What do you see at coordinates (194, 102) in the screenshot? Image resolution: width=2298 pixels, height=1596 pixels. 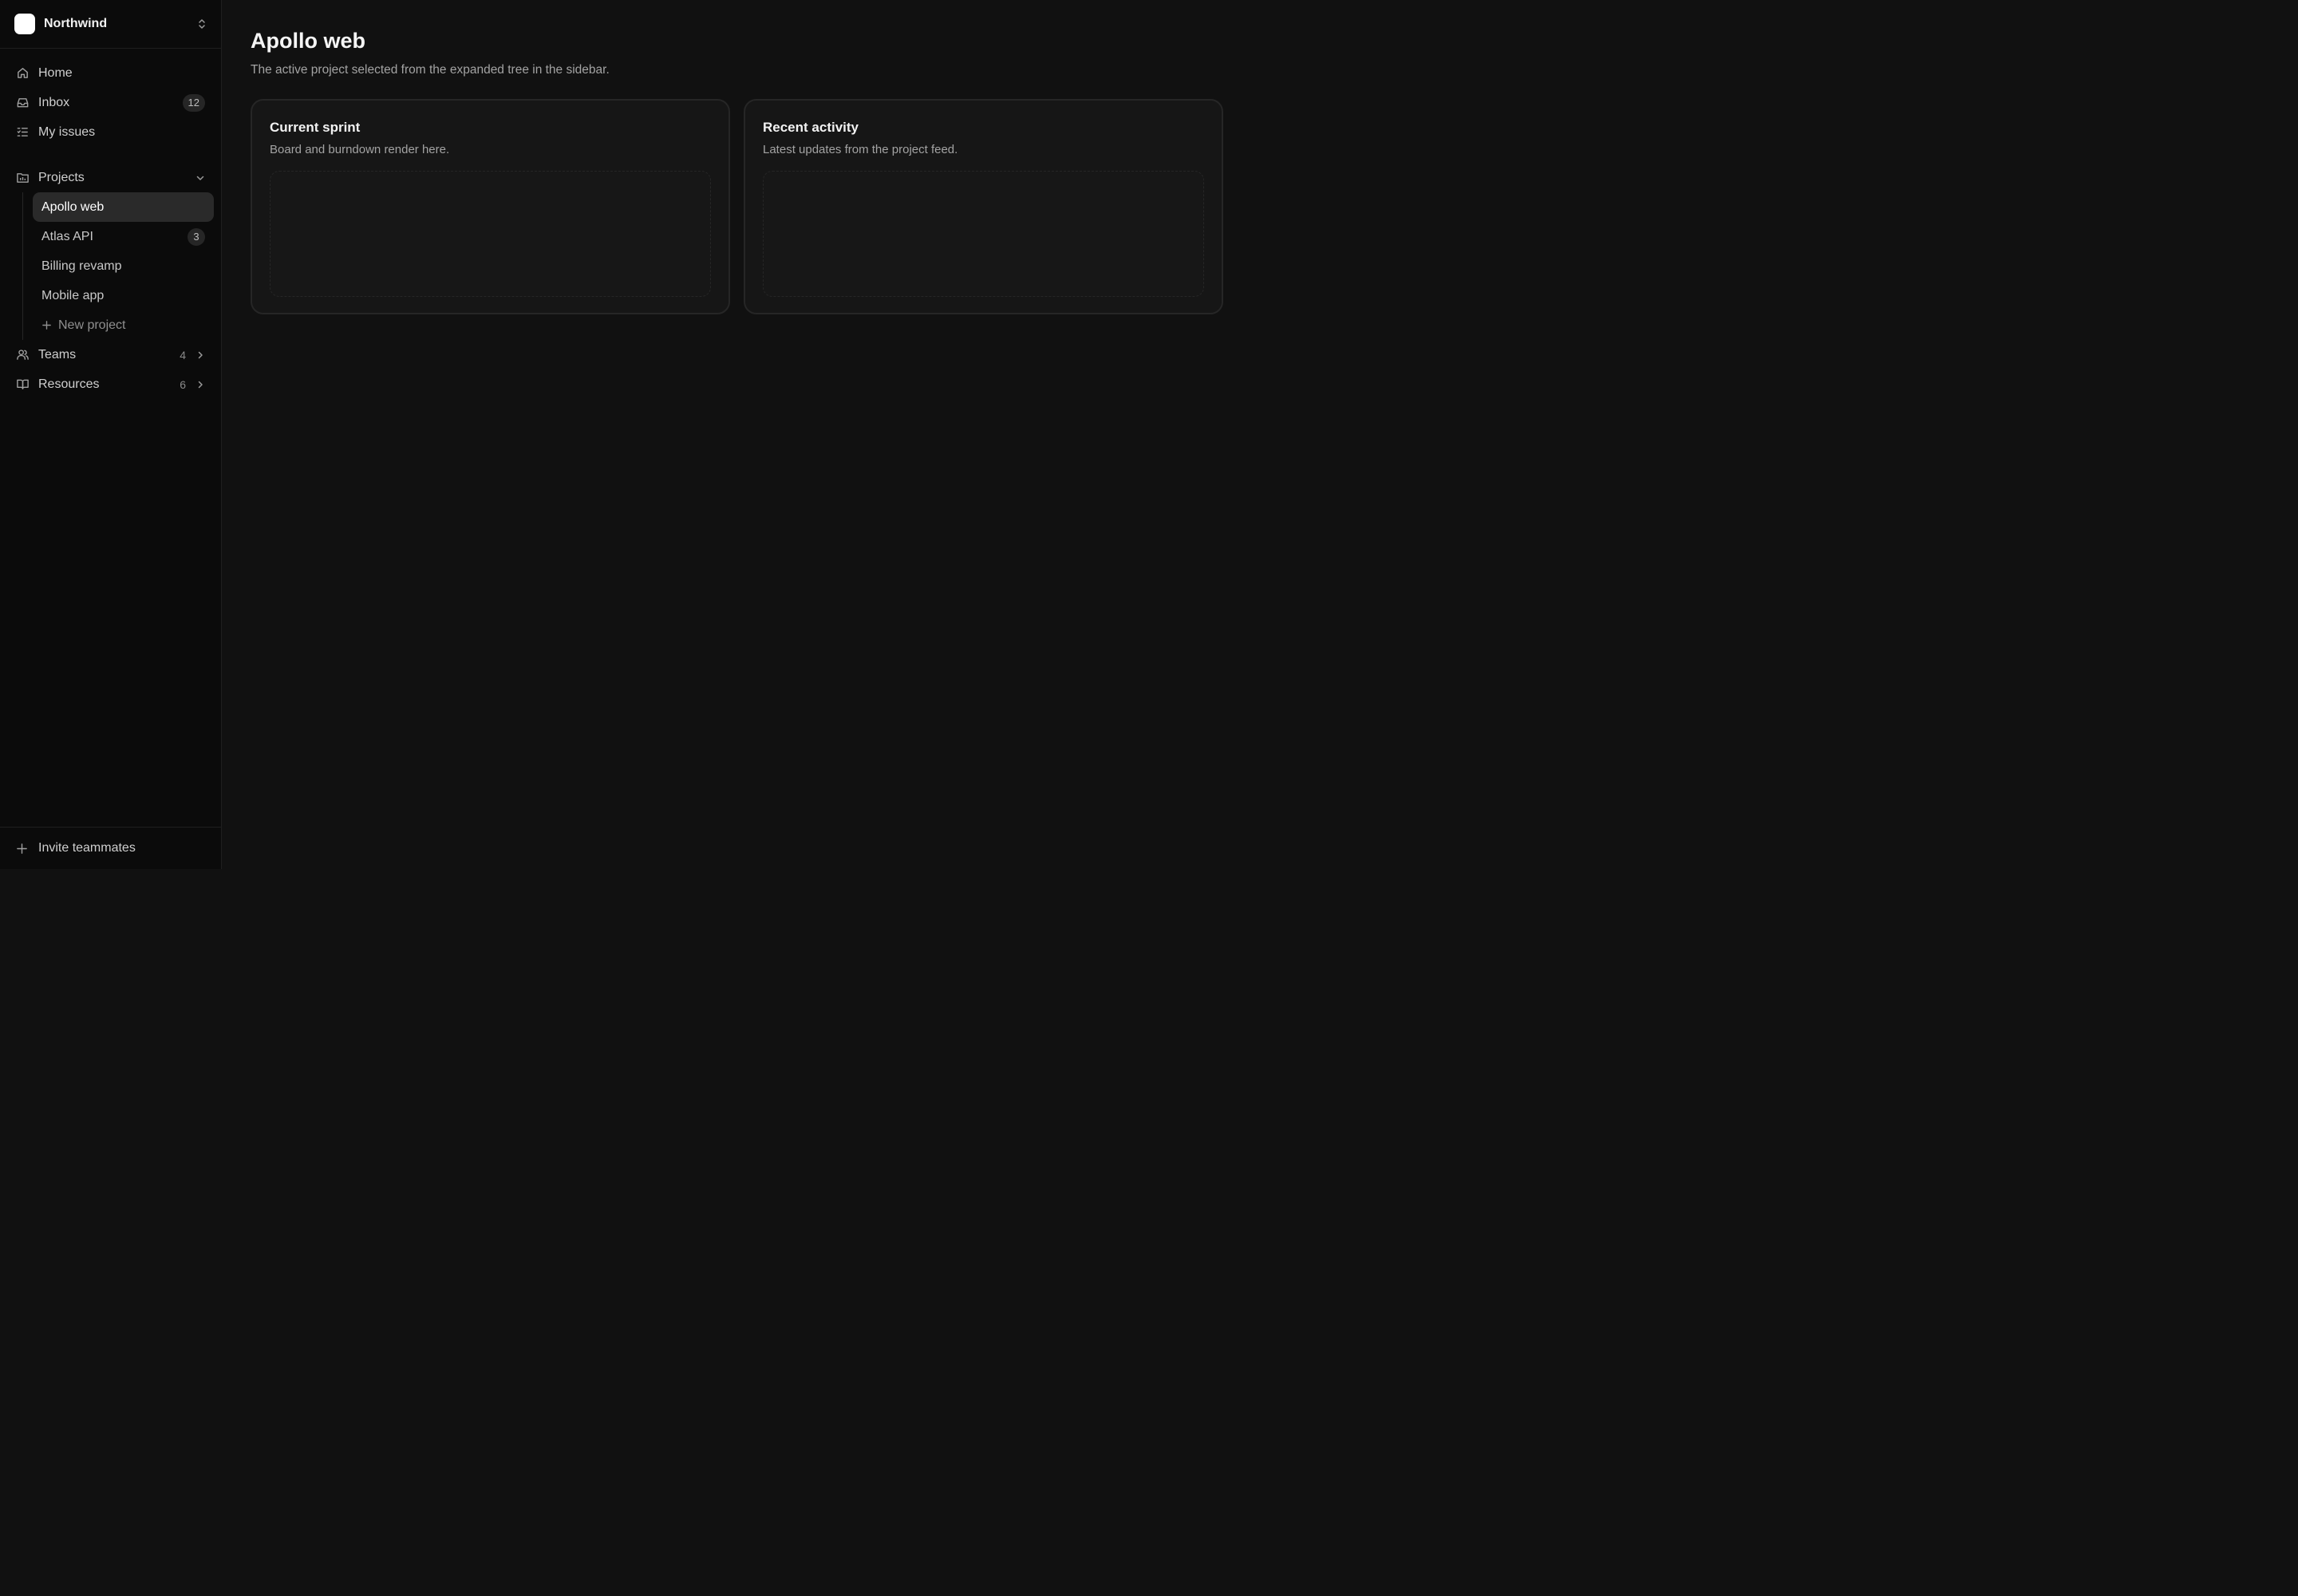 I see `inbox-count-badge: 12` at bounding box center [194, 102].